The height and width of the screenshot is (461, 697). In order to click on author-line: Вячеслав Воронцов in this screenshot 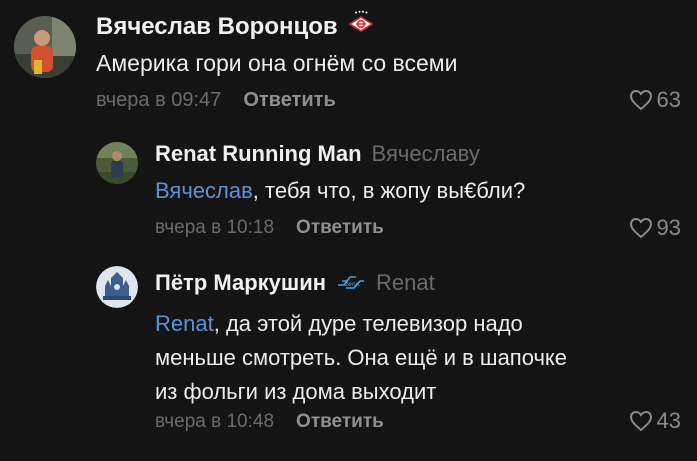, I will do `click(235, 26)`.